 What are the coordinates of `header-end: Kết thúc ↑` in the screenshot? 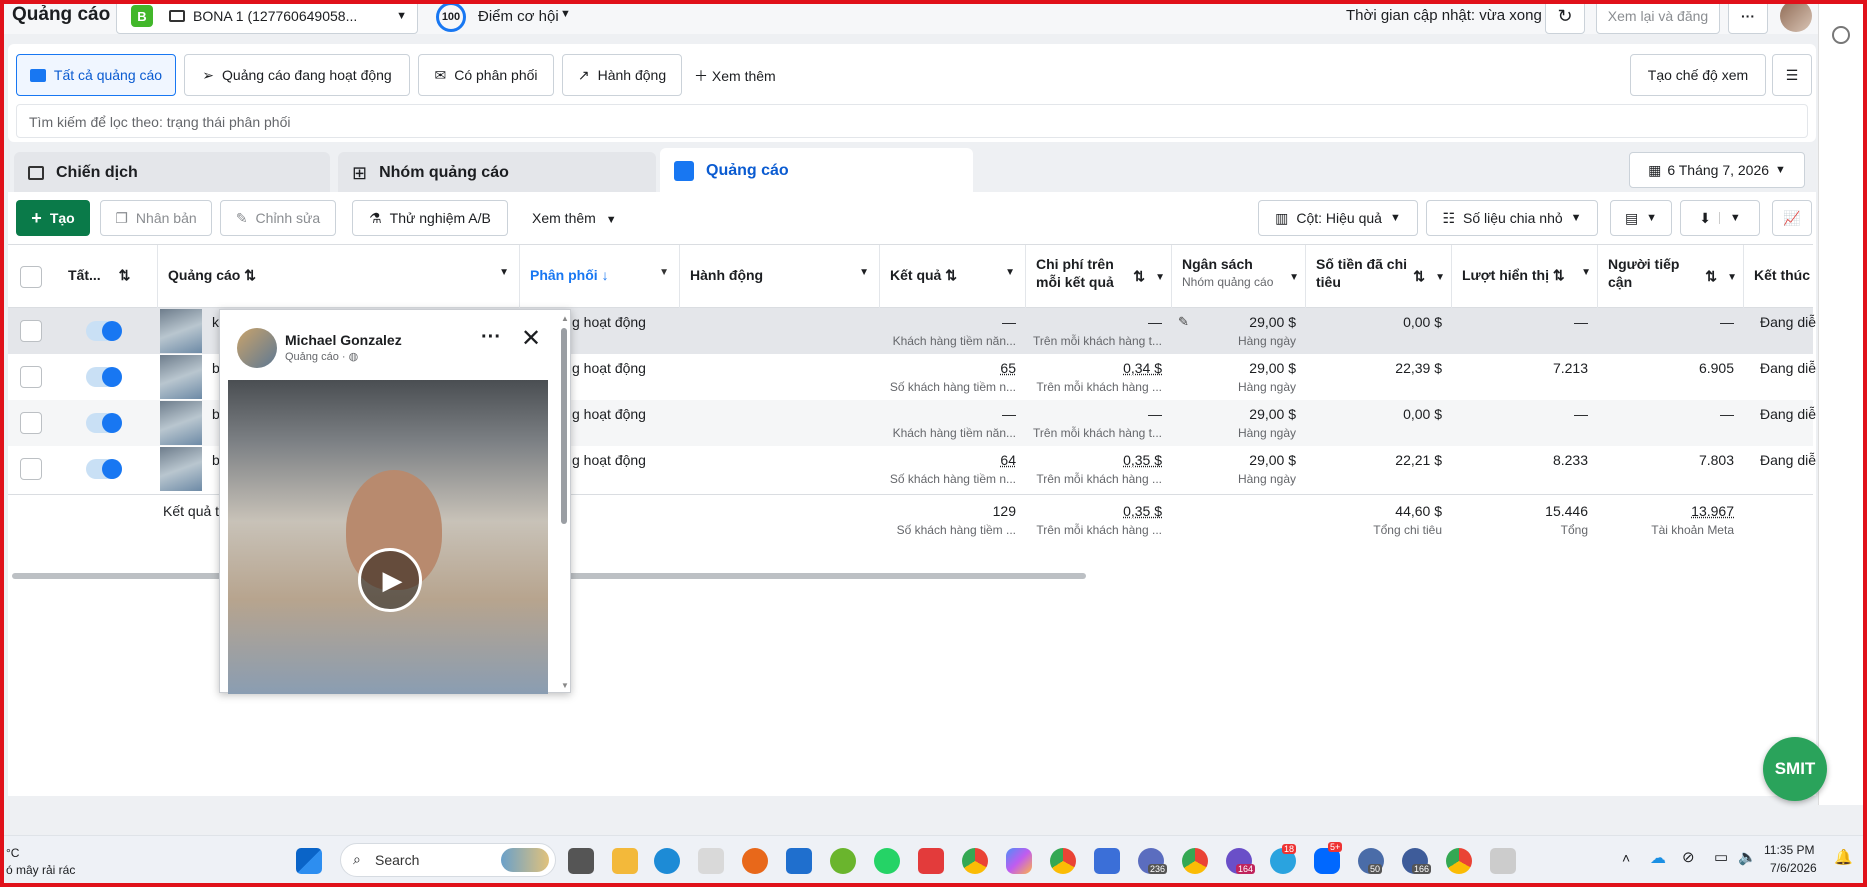 It's located at (1778, 277).